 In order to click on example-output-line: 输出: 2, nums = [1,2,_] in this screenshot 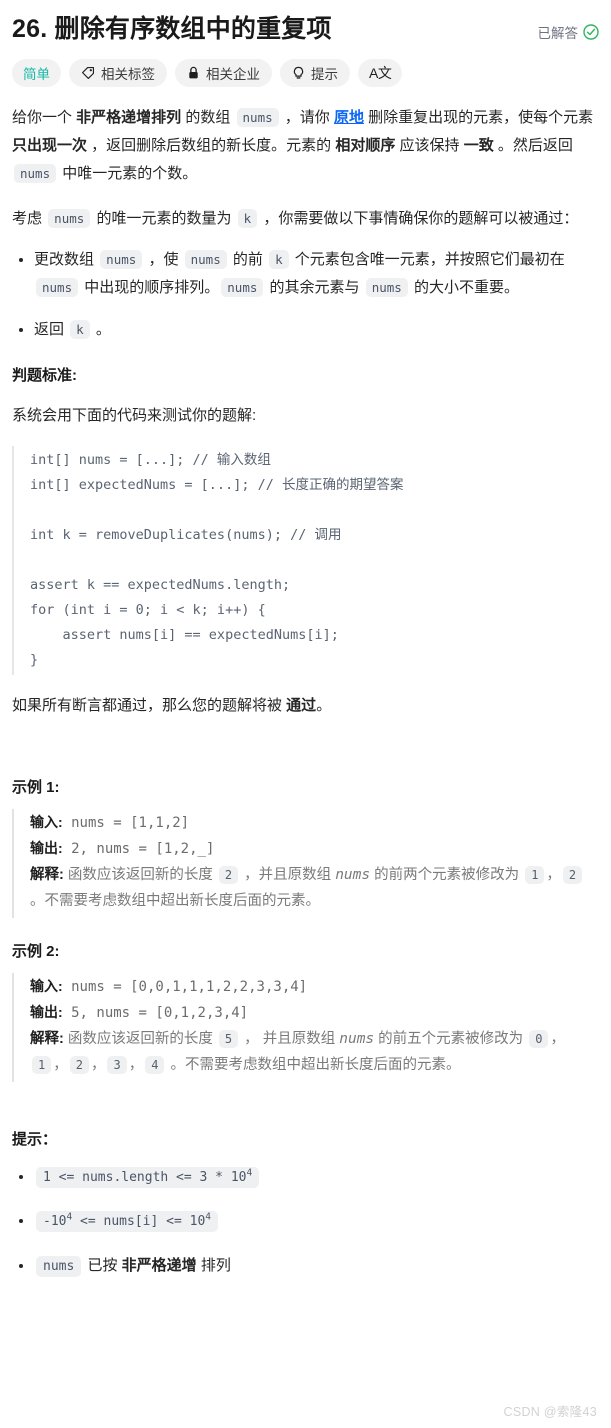, I will do `click(310, 849)`.